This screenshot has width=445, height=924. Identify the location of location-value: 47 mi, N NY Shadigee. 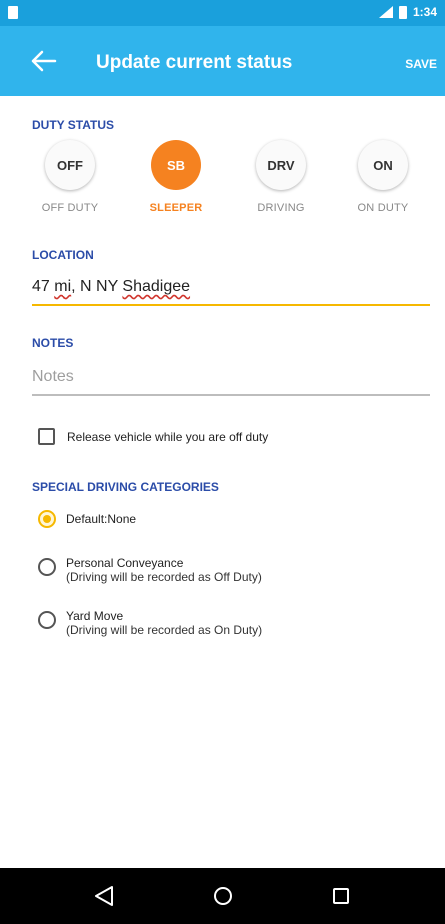
(111, 286).